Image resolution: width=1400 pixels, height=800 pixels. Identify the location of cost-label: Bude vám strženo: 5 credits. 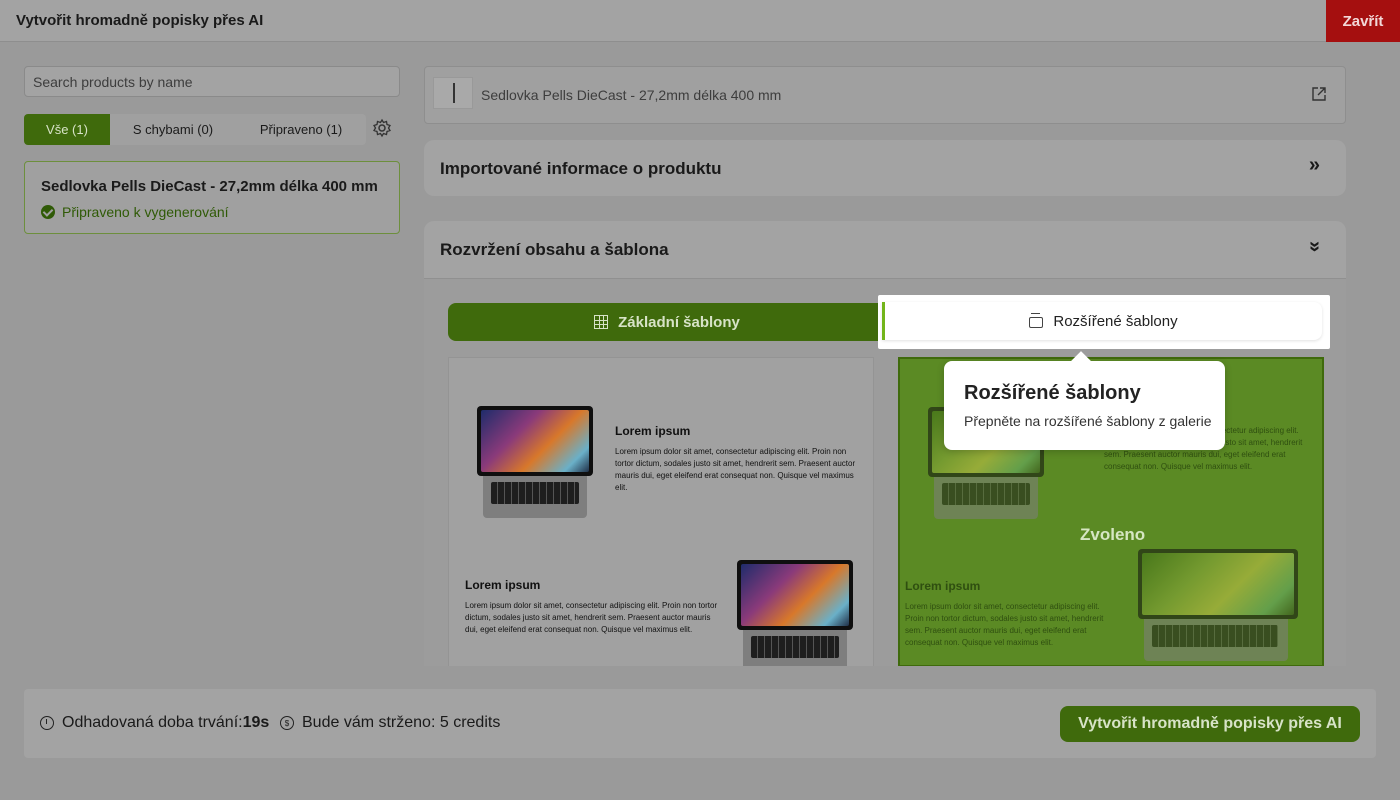
(401, 722).